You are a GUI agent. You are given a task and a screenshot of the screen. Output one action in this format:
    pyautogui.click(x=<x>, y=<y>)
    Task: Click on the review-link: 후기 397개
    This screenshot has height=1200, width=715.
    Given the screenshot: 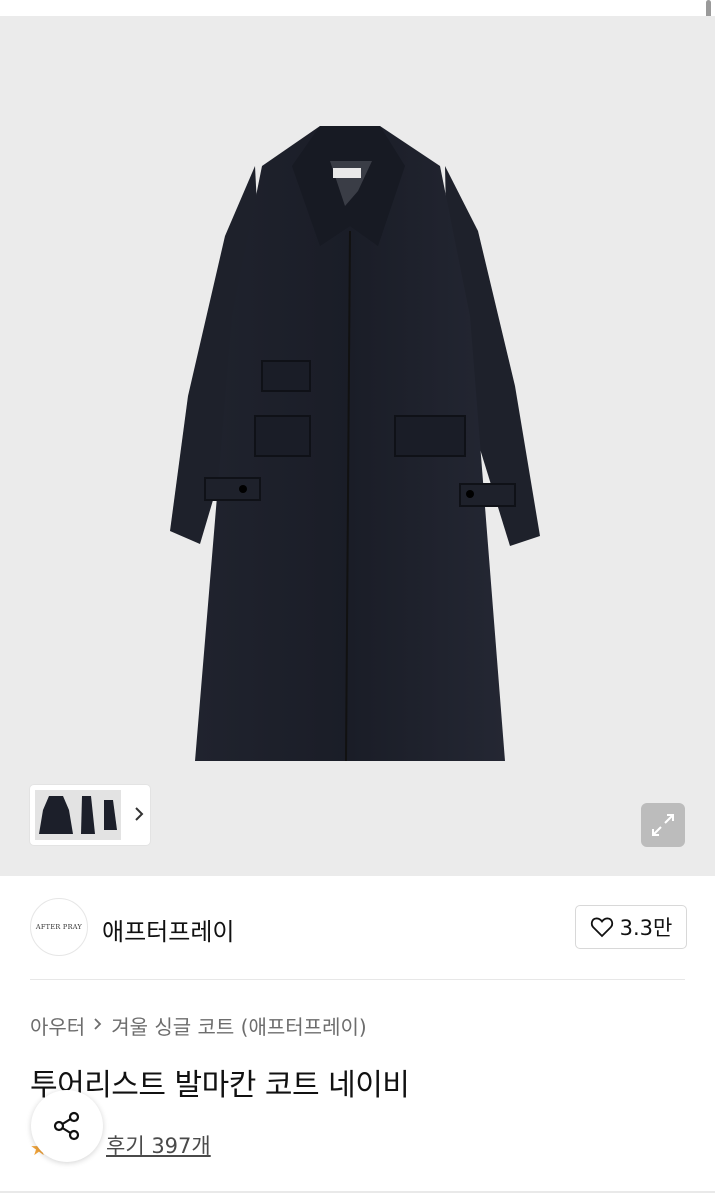 What is the action you would take?
    pyautogui.click(x=158, y=1145)
    